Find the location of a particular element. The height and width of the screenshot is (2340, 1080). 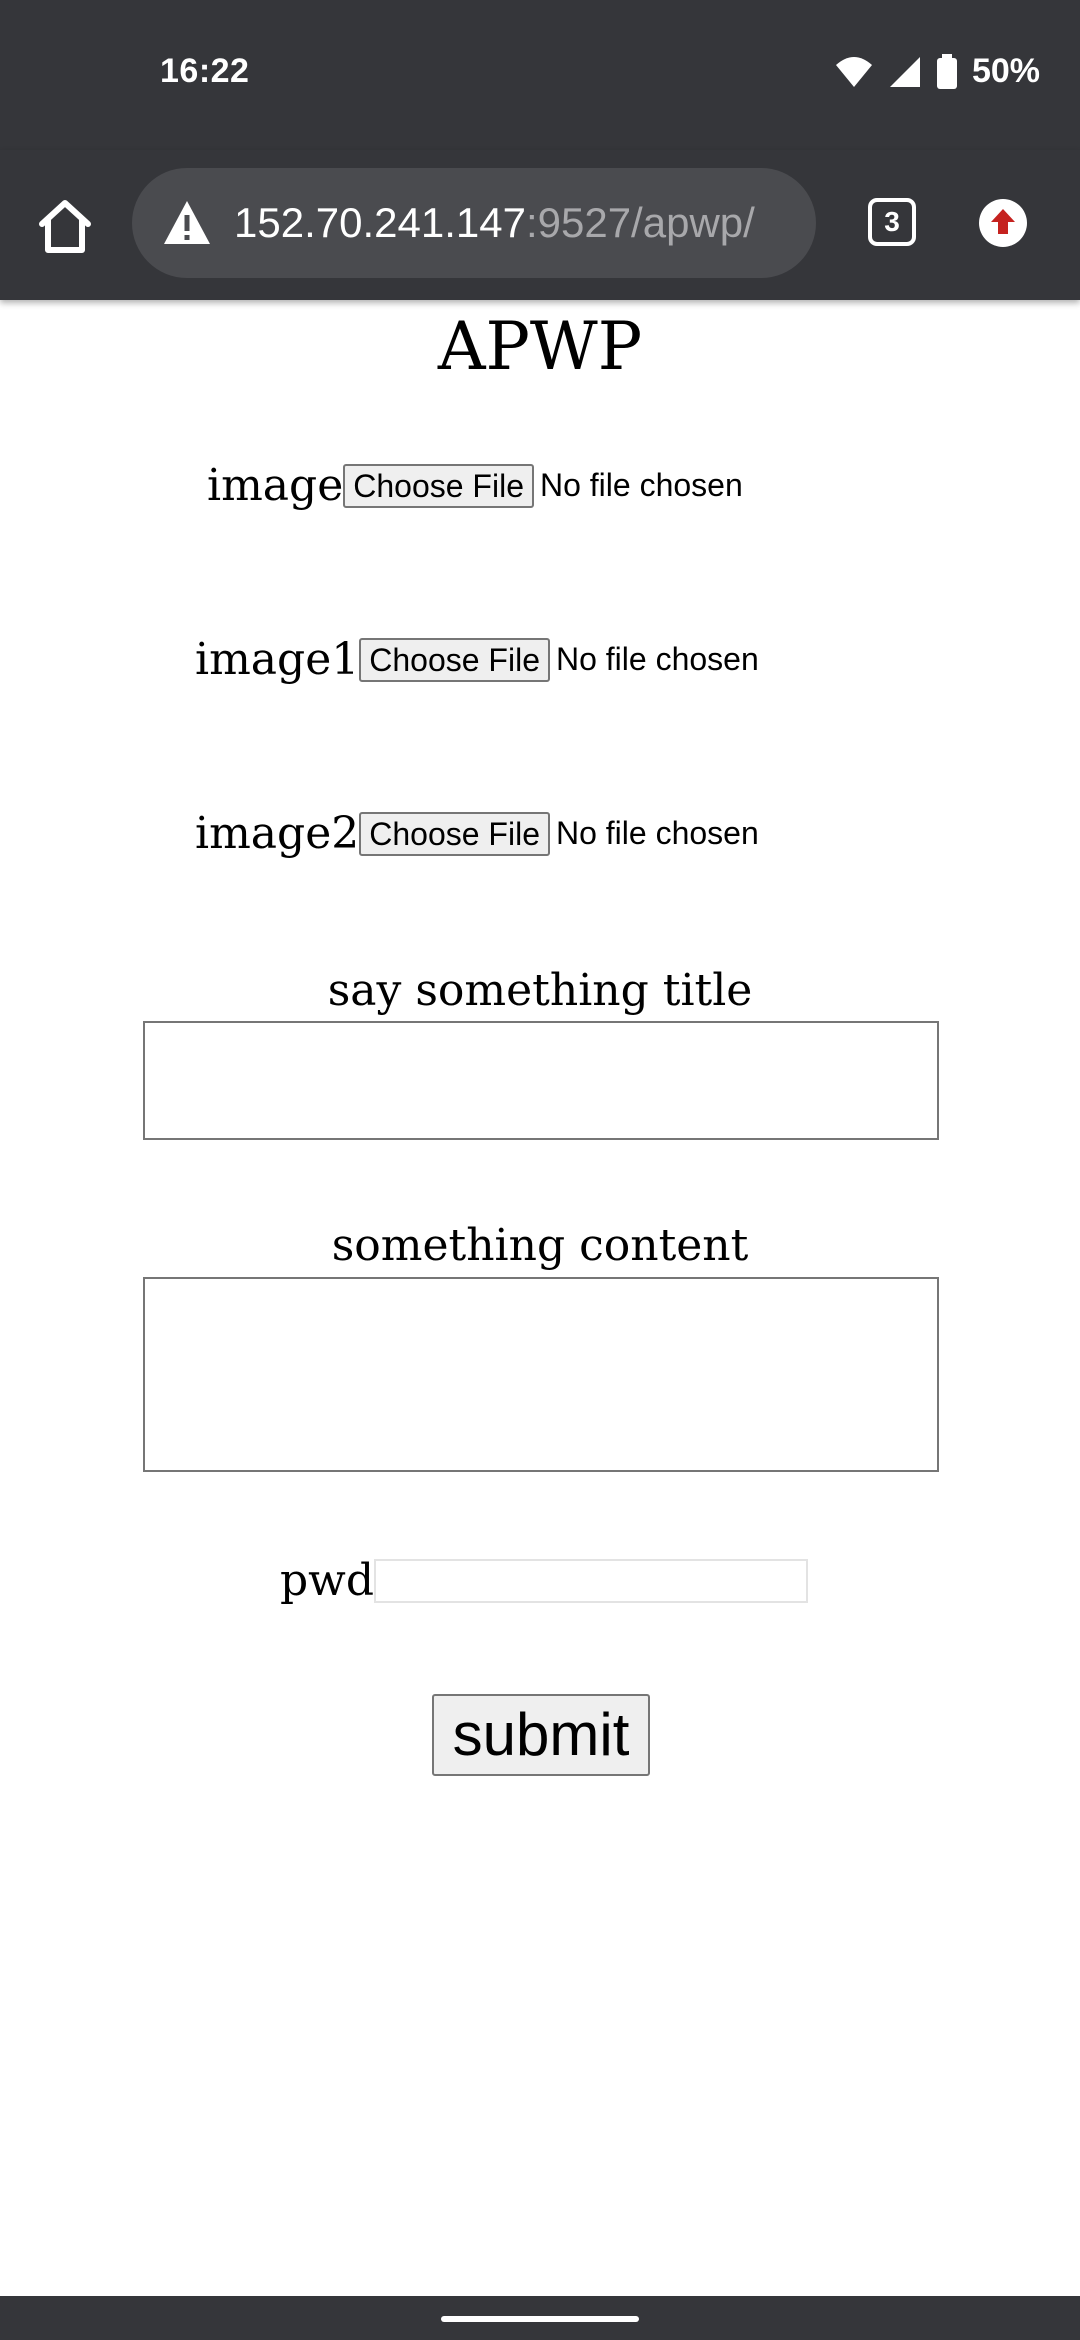

image-label: image is located at coordinates (275, 485).